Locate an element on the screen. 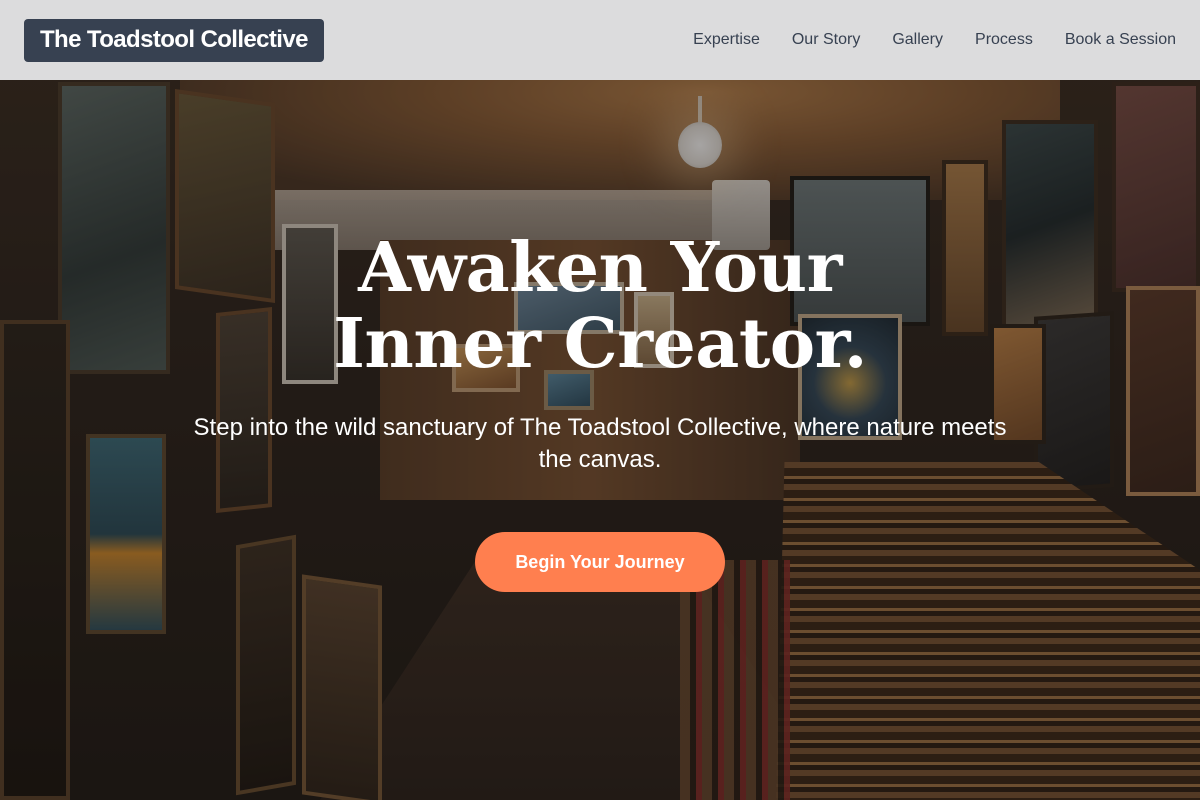  hero-headline: Awaken Your Inner Creator. is located at coordinates (600, 306).